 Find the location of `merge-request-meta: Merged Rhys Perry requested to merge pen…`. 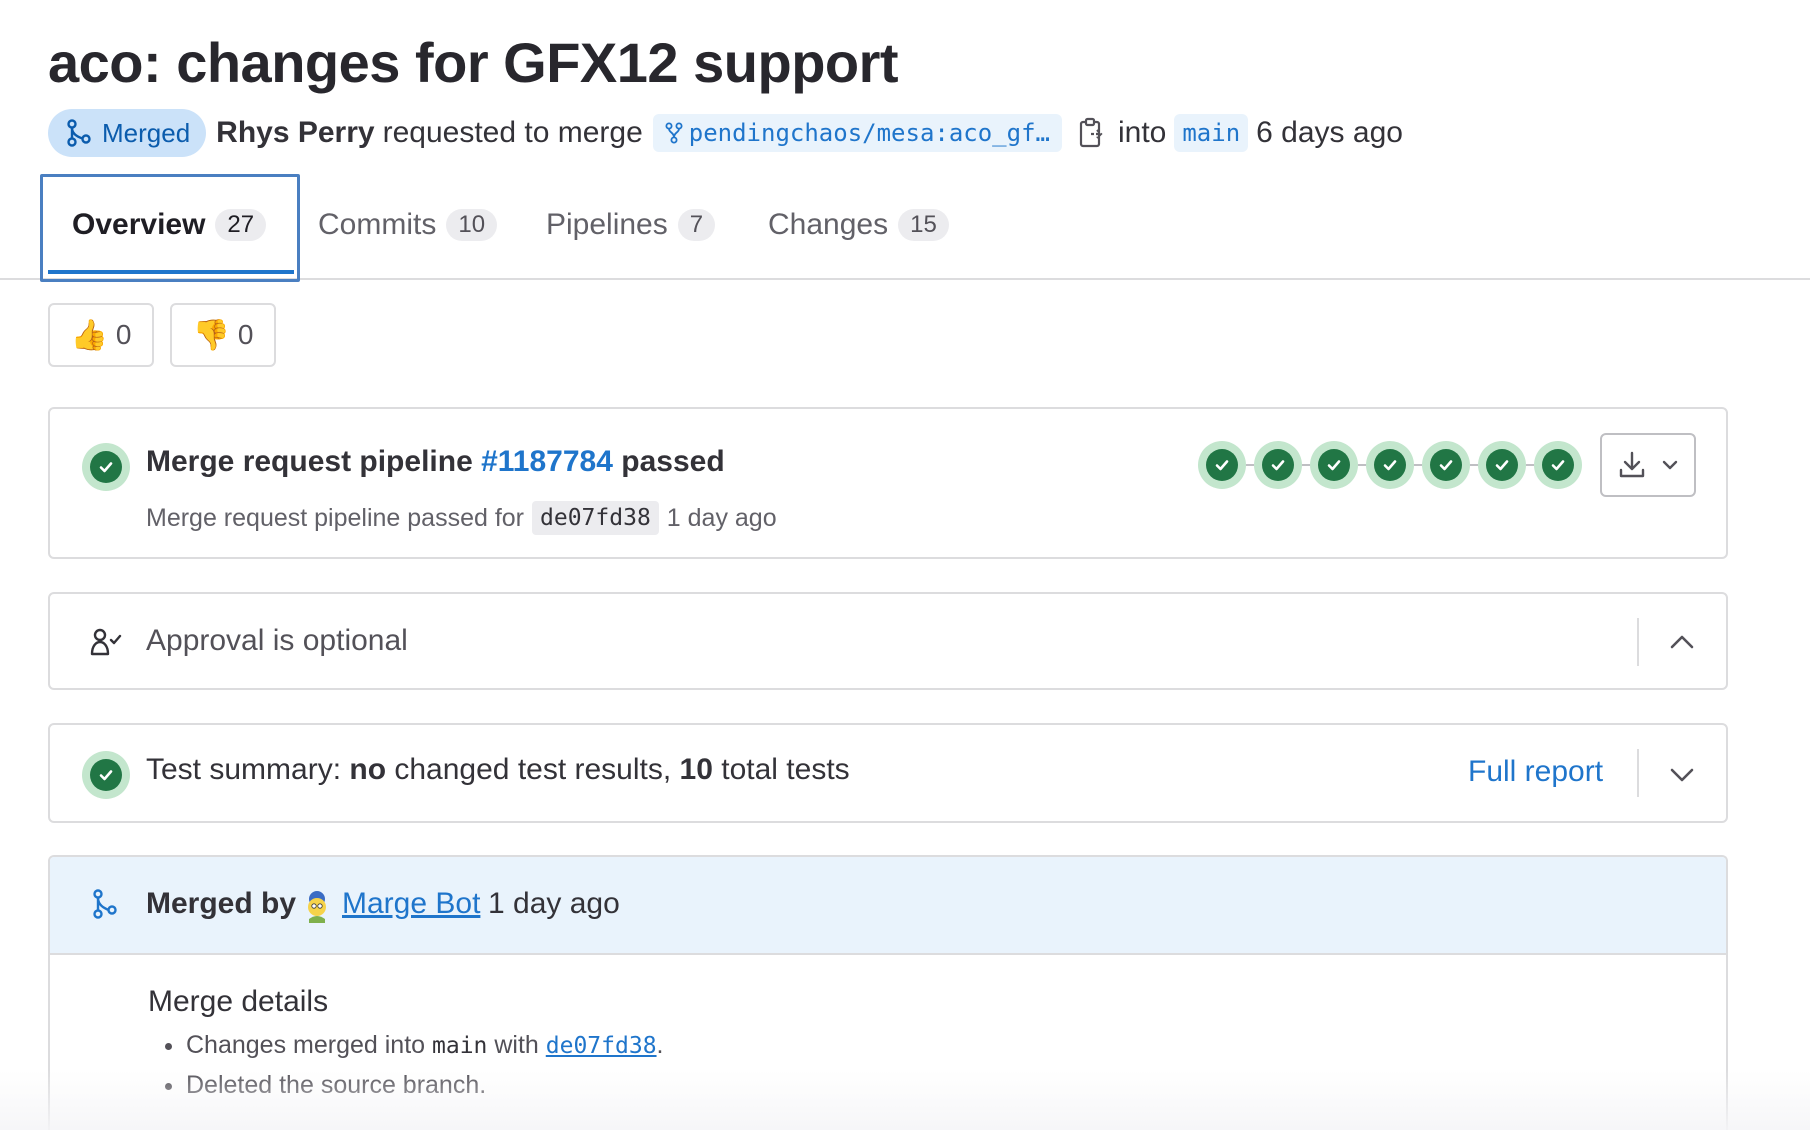

merge-request-meta: Merged Rhys Perry requested to merge pen… is located at coordinates (725, 133).